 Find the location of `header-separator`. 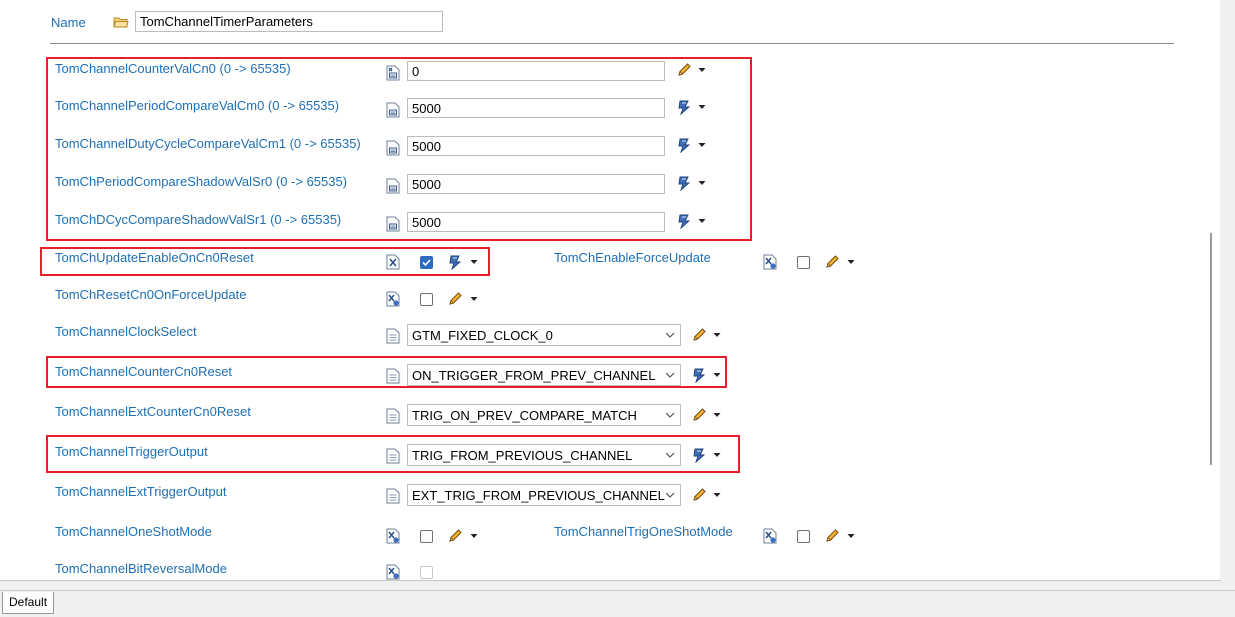

header-separator is located at coordinates (612, 43).